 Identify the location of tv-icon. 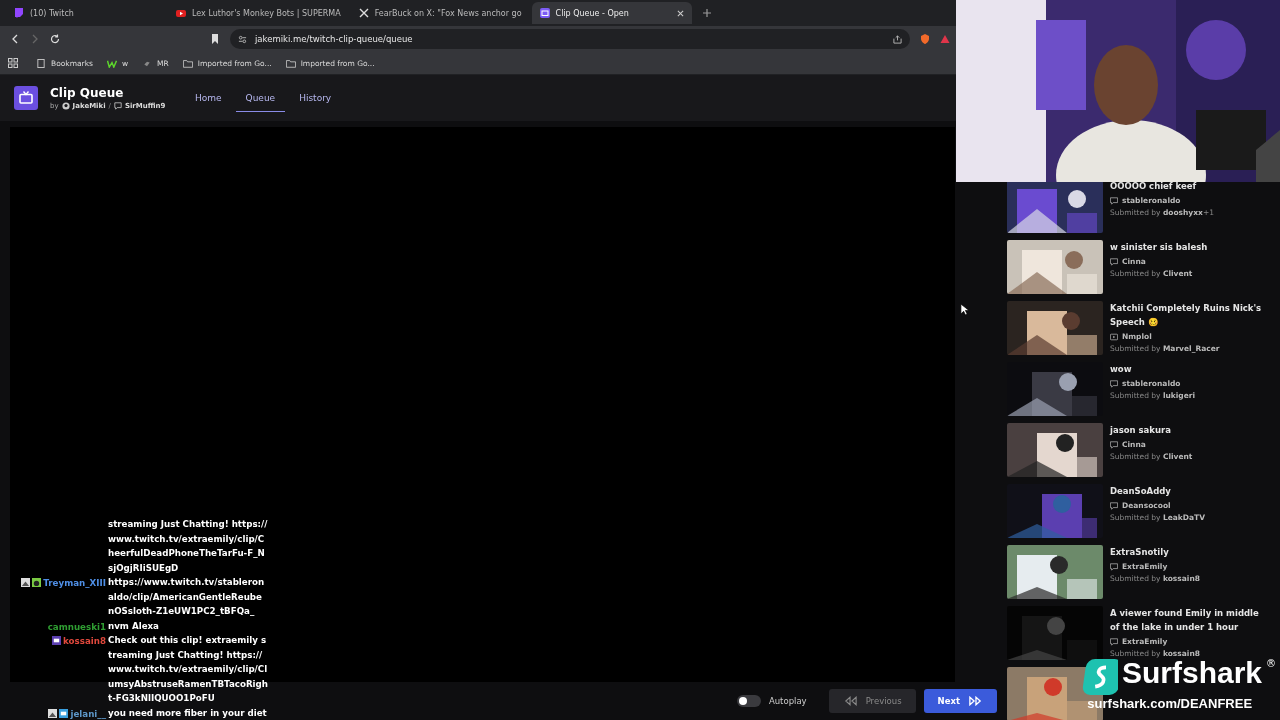
(544, 13).